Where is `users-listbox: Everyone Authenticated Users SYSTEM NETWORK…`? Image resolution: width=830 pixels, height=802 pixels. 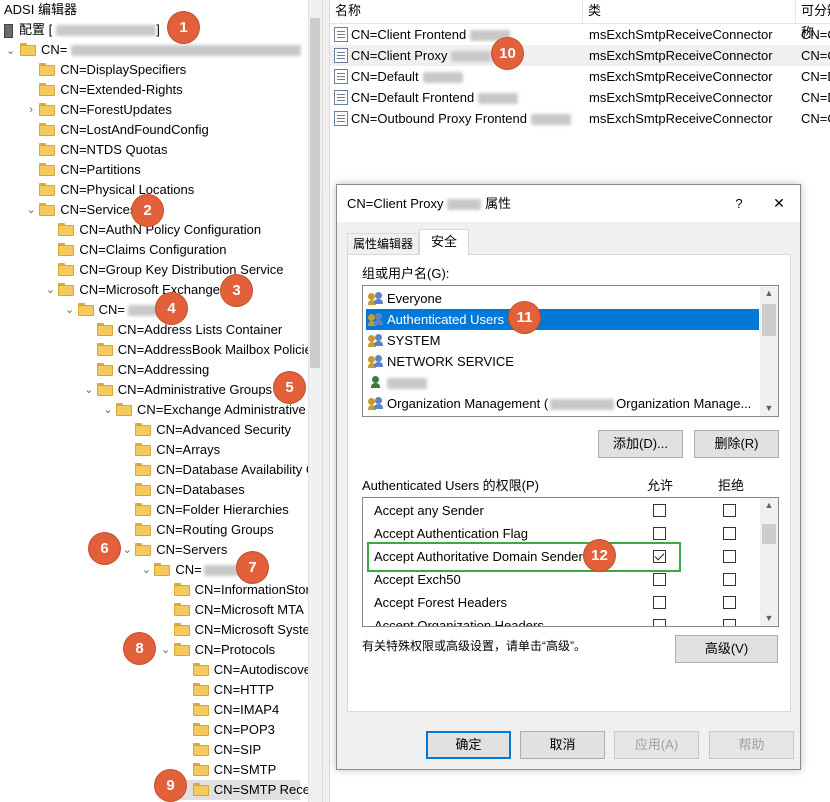 users-listbox: Everyone Authenticated Users SYSTEM NETWORK… is located at coordinates (570, 351).